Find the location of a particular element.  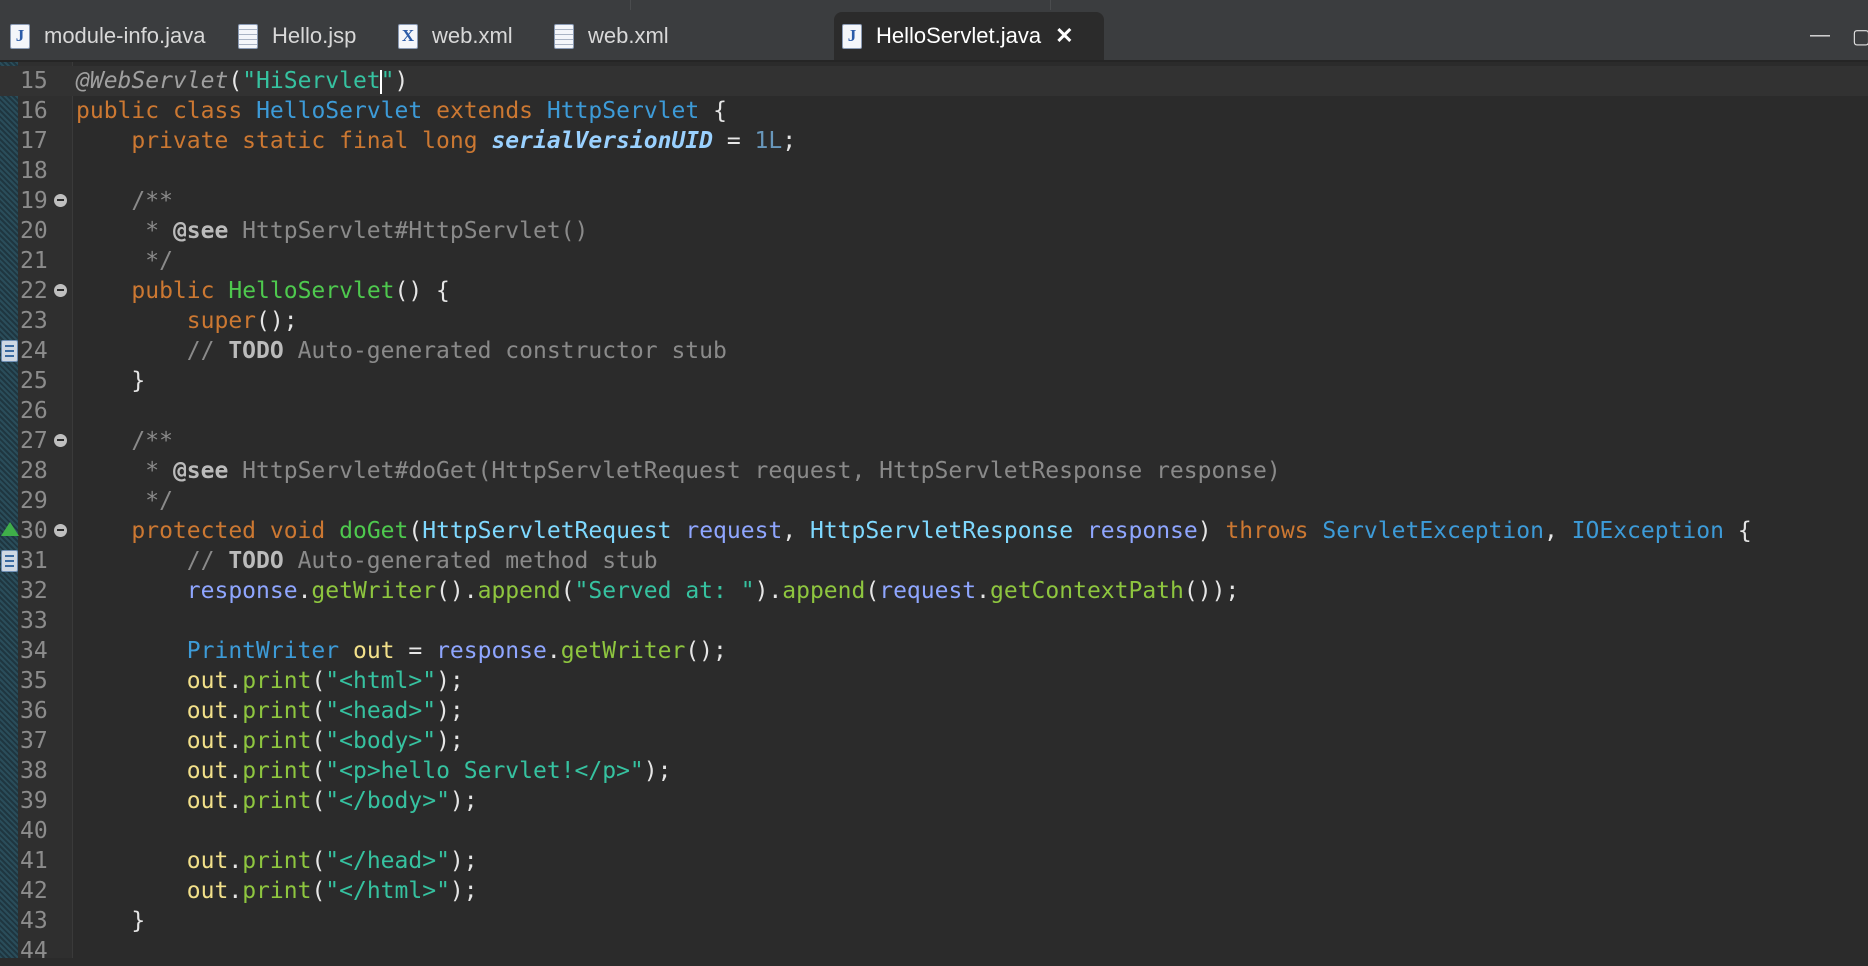

minimize-button: — is located at coordinates (1820, 35).